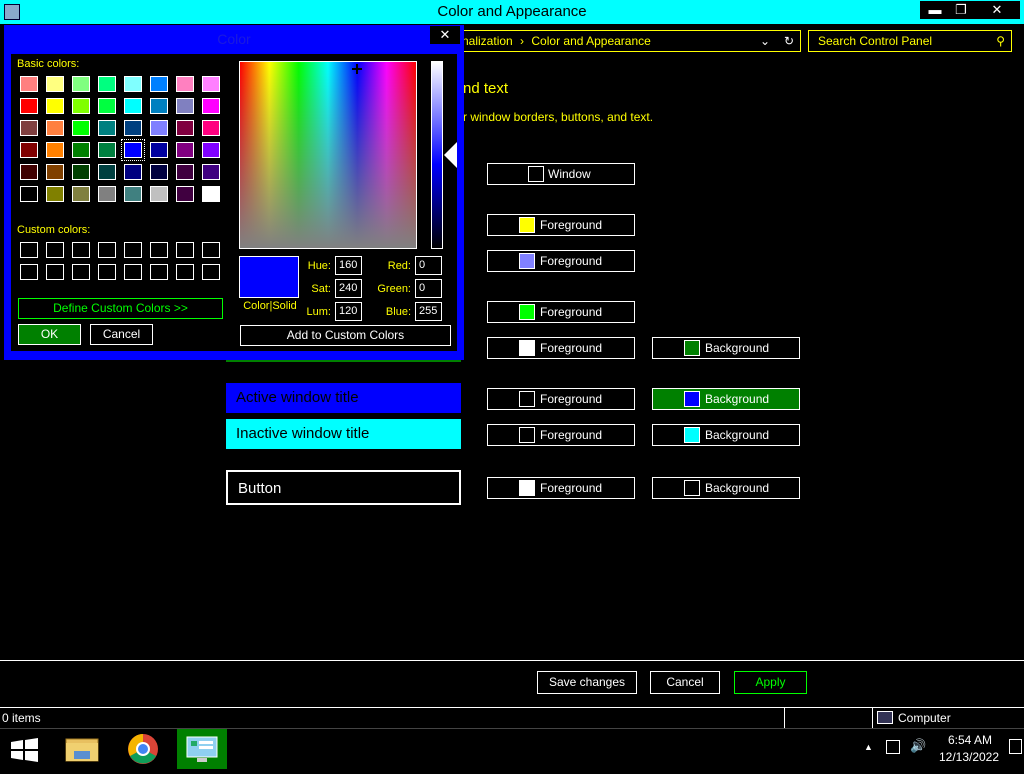 Image resolution: width=1024 pixels, height=774 pixels. I want to click on button-foreground-button: Foreground, so click(561, 488).